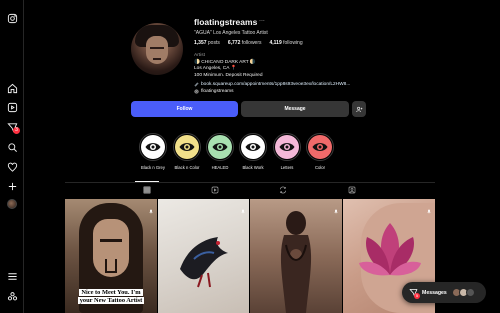 This screenshot has width=500, height=313. What do you see at coordinates (390, 249) in the screenshot?
I see `lotus-tattoo-image` at bounding box center [390, 249].